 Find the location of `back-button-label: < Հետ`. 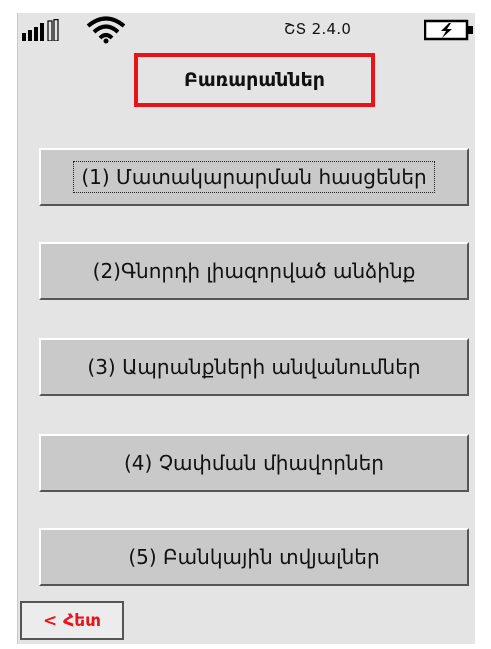

back-button-label: < Հետ is located at coordinates (71, 620).